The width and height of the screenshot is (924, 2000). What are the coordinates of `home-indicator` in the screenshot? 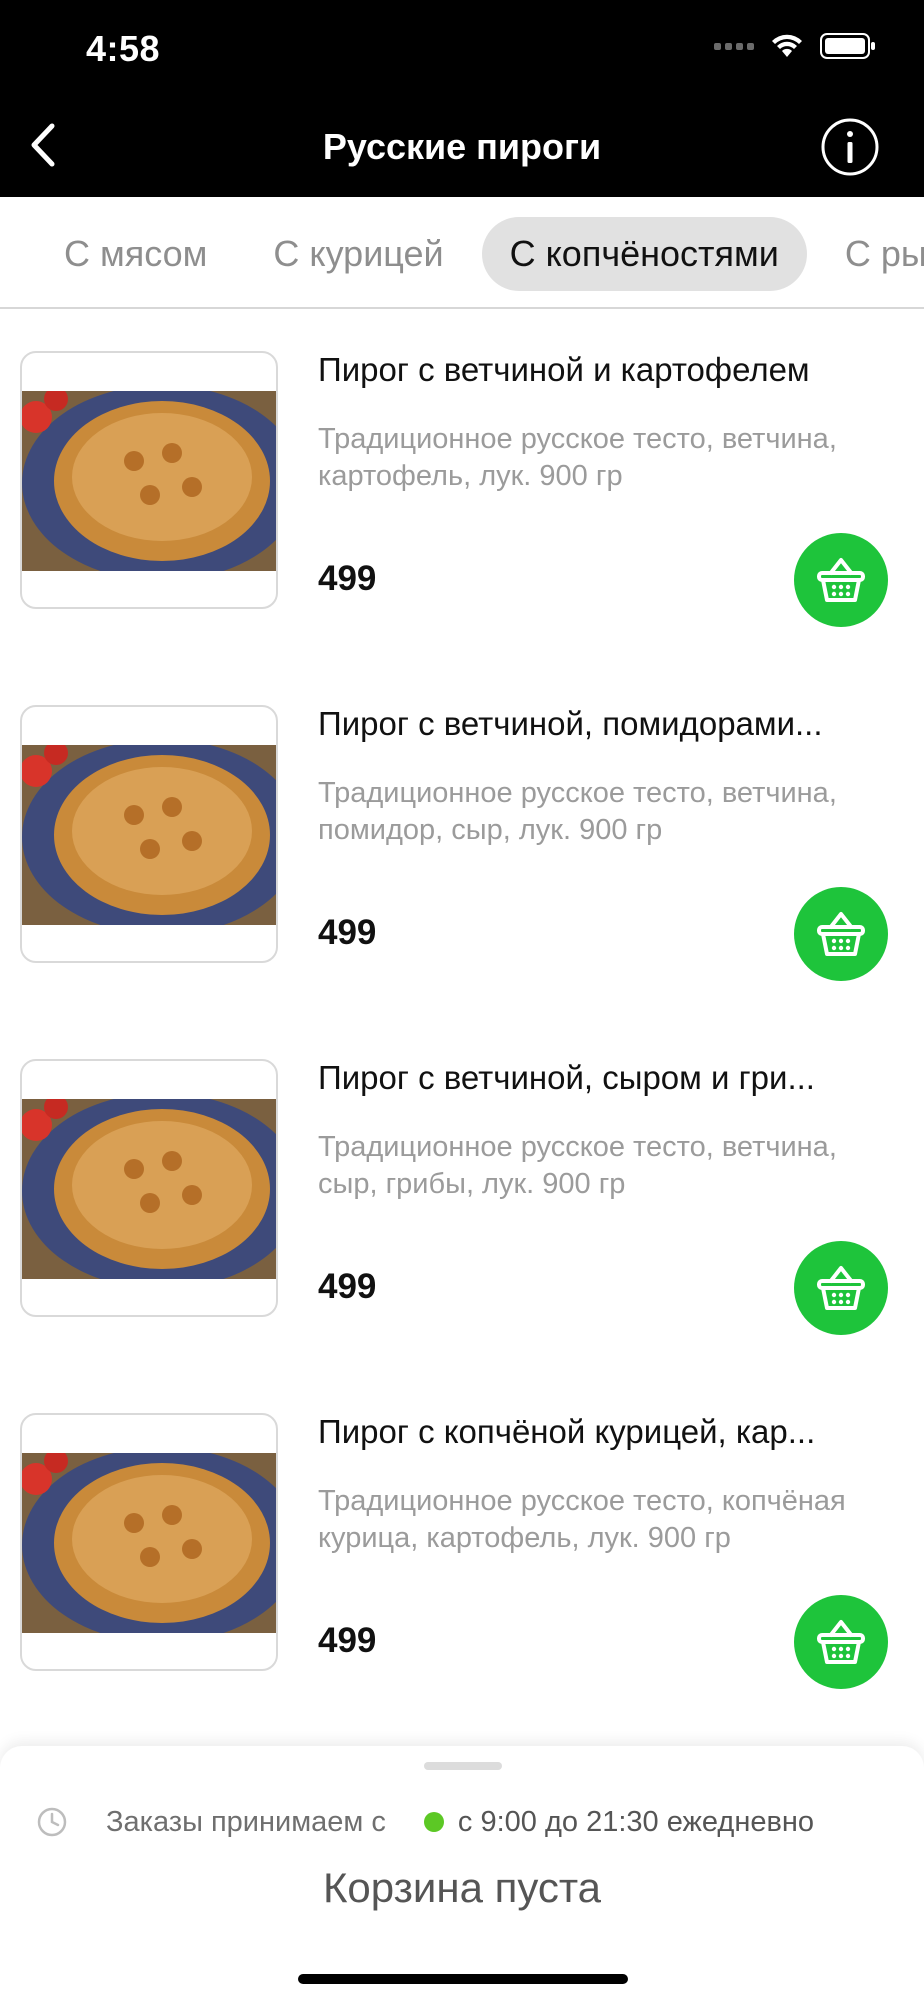 It's located at (463, 1979).